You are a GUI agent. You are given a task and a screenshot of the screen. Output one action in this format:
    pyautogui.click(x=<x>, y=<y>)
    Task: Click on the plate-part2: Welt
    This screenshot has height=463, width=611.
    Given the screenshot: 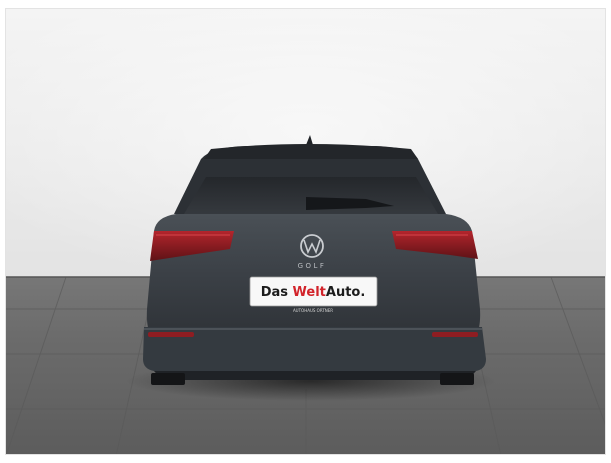 What is the action you would take?
    pyautogui.click(x=309, y=292)
    